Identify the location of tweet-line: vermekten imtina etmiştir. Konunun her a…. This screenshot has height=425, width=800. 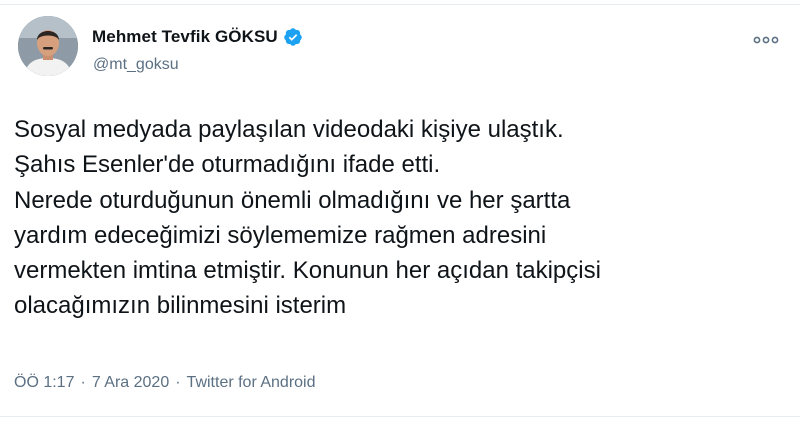
(307, 271).